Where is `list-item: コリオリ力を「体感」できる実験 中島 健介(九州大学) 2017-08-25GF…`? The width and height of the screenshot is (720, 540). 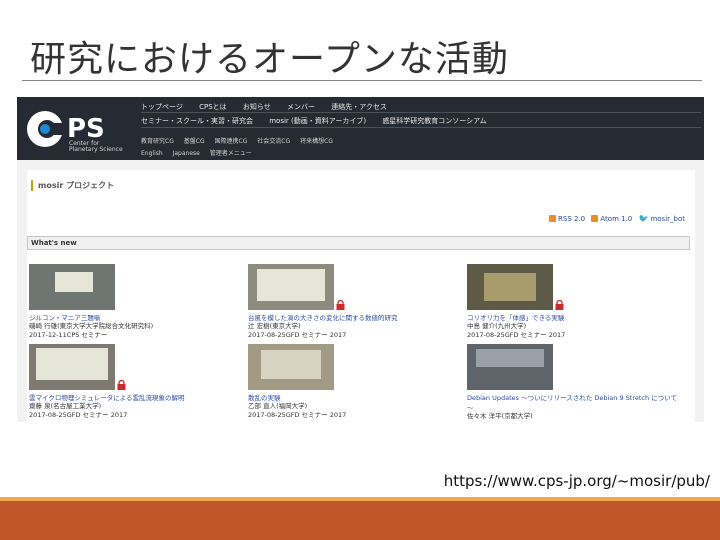 list-item: コリオリ力を「体感」できる実験 中島 健介(九州大学) 2017-08-25GF… is located at coordinates (567, 302).